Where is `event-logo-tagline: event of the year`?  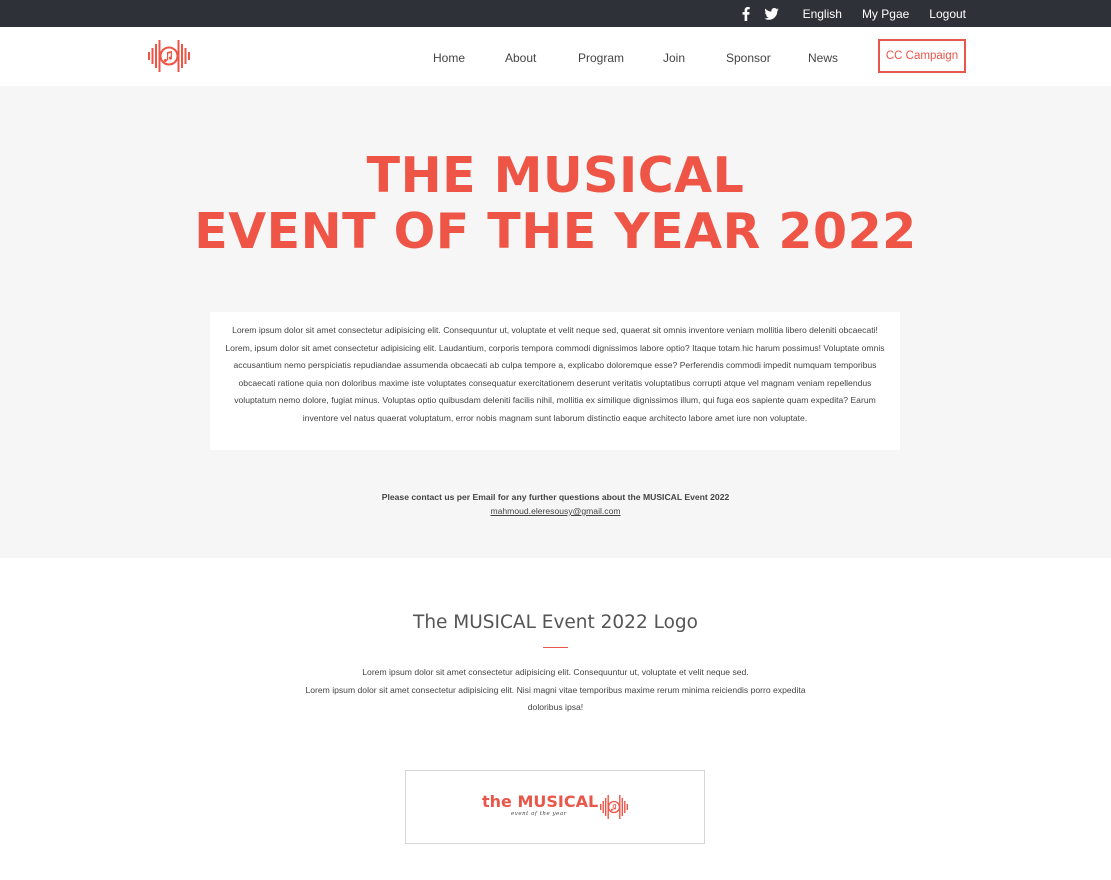
event-logo-tagline: event of the year is located at coordinates (539, 814).